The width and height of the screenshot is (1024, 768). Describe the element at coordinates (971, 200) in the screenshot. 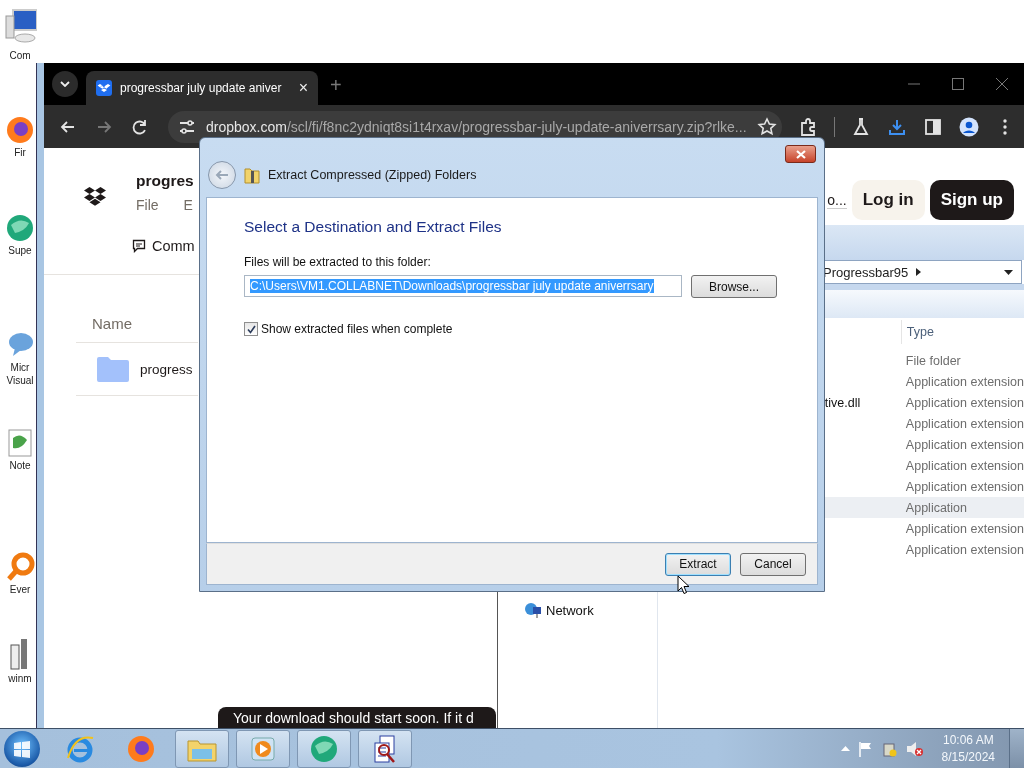

I see `signup-button: Sign up` at that location.